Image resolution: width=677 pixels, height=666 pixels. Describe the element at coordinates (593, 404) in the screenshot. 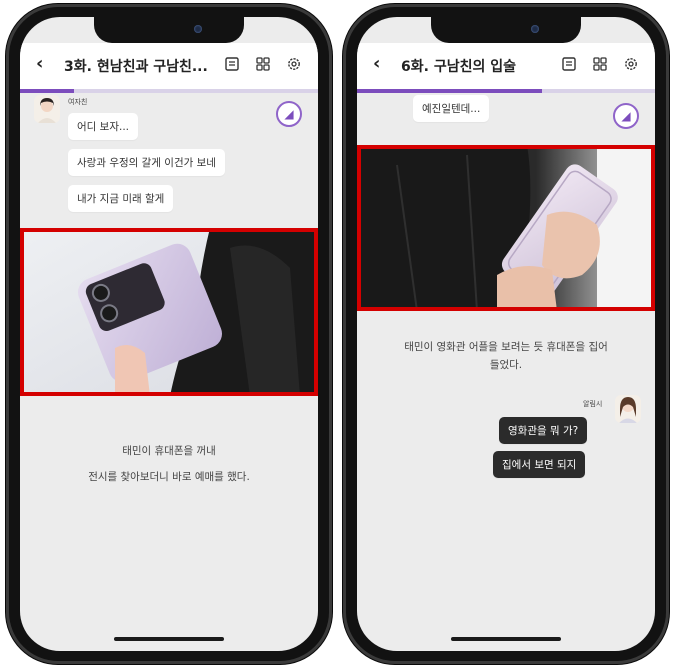

I see `speaker-name: 알림시` at that location.